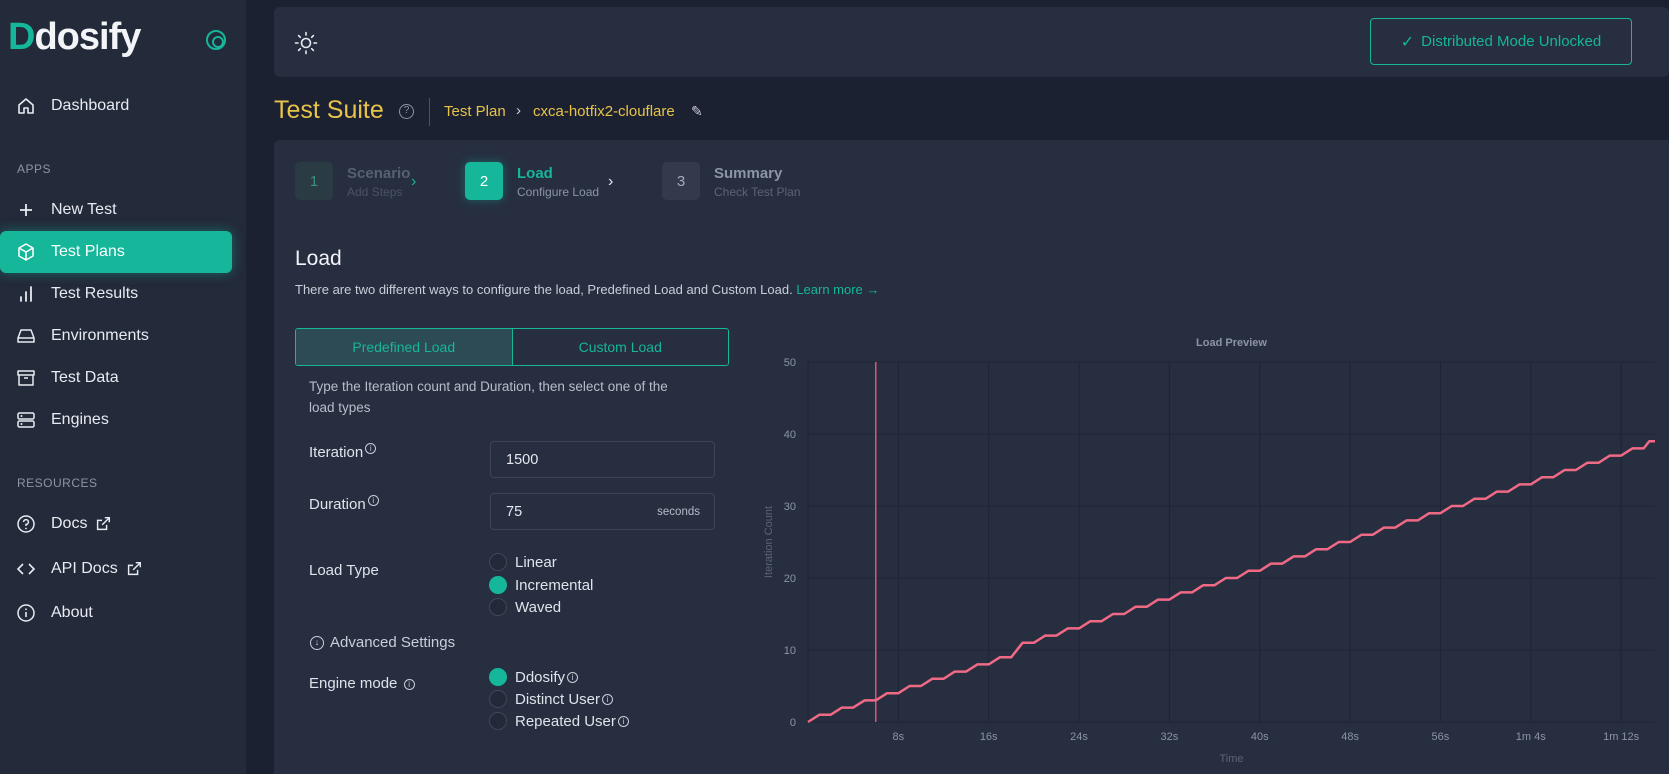 This screenshot has height=774, width=1669. What do you see at coordinates (678, 511) in the screenshot?
I see `duration-unit: seconds` at bounding box center [678, 511].